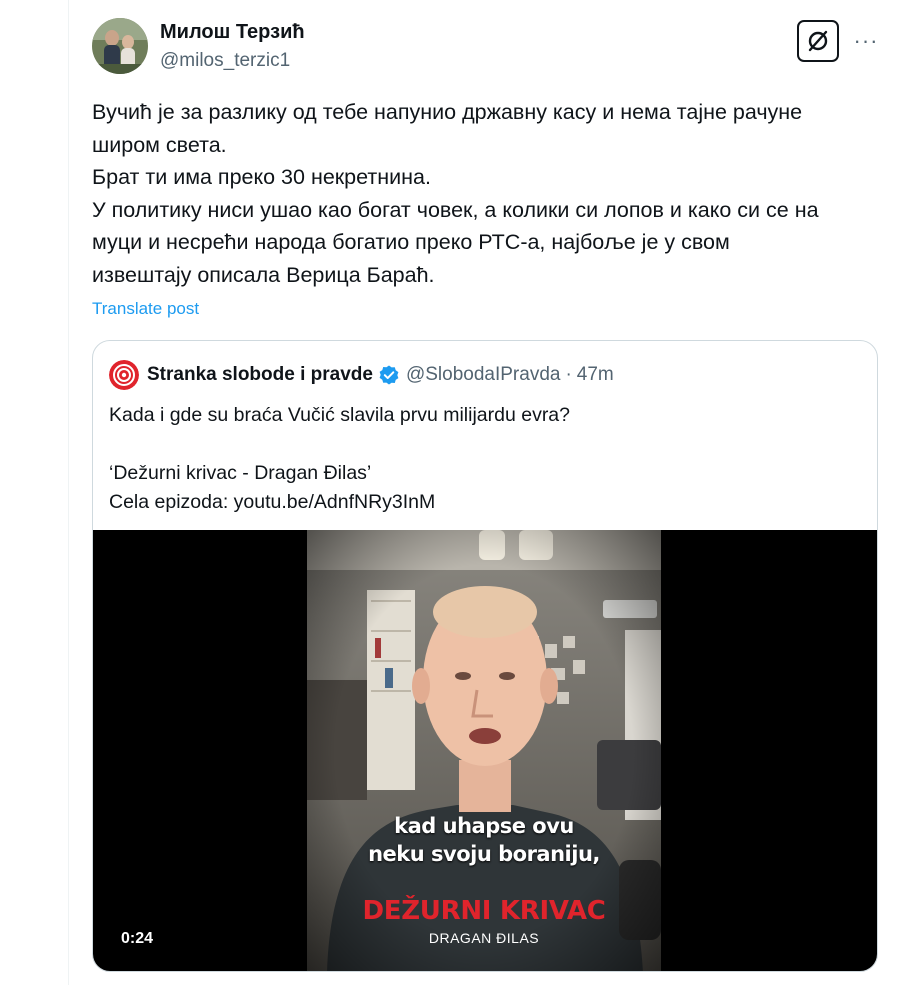 The height and width of the screenshot is (985, 900). Describe the element at coordinates (232, 32) in the screenshot. I see `author-name: Милош Терзић` at that location.